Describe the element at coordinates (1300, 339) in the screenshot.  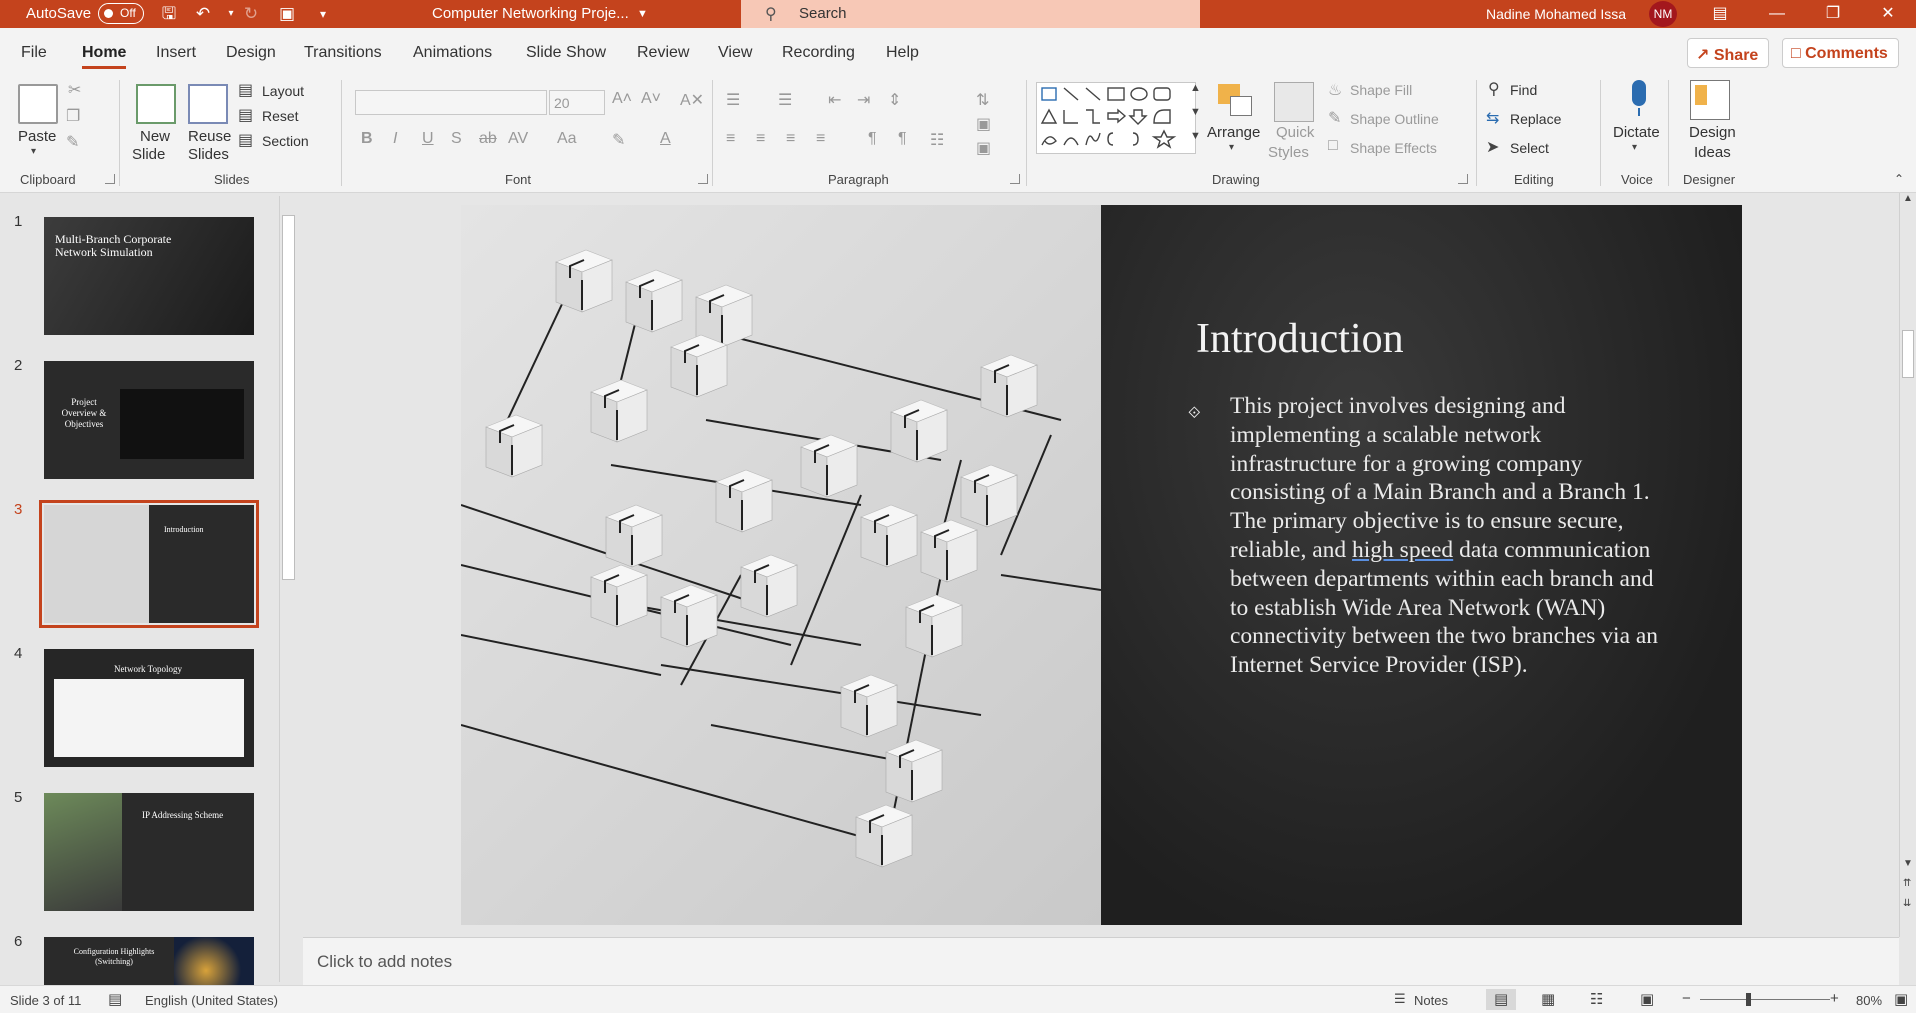
I see `slide-title: Introduction` at that location.